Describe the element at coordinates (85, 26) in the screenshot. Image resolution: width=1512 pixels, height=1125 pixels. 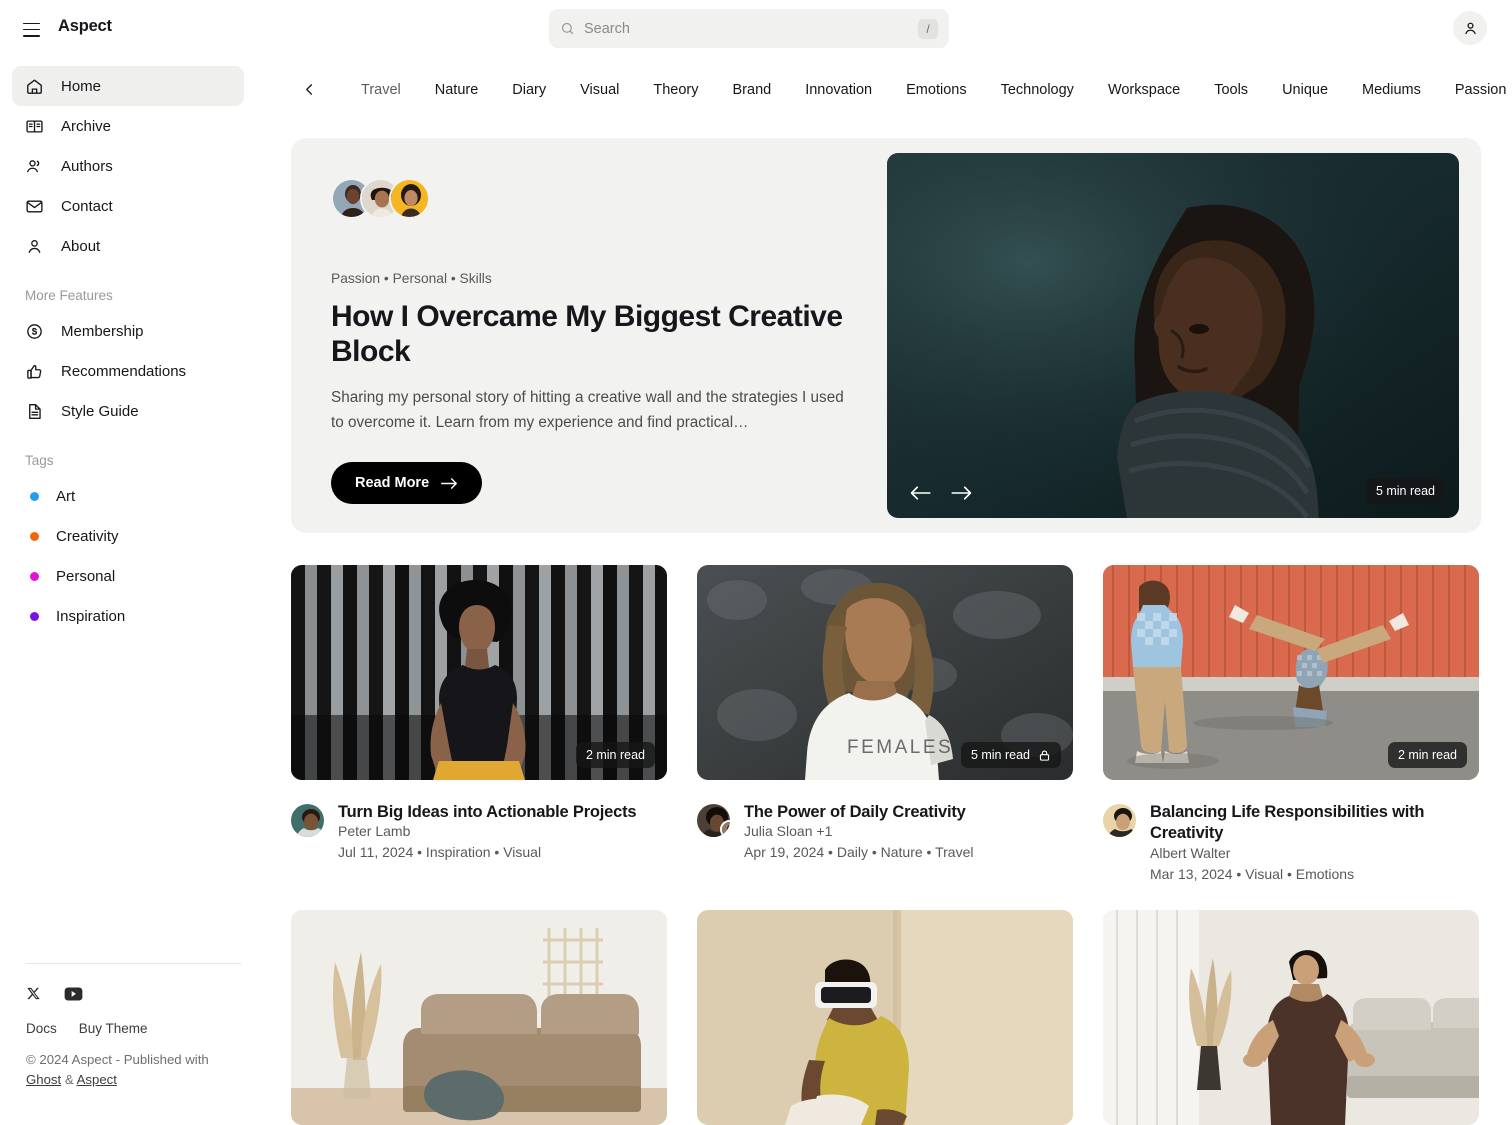
I see `brand-title: Aspect` at that location.